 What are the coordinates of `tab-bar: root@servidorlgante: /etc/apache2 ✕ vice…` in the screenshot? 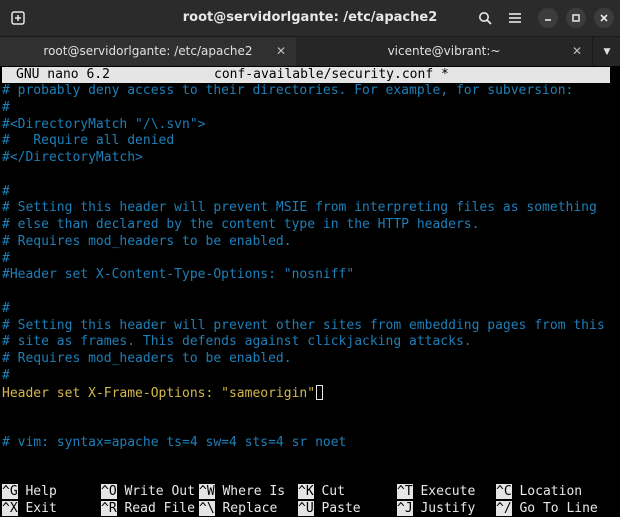 It's located at (310, 51).